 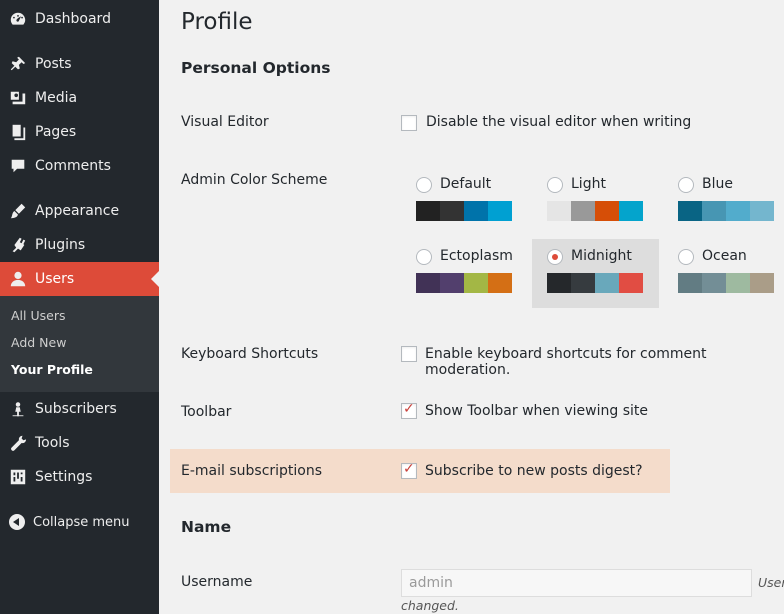 I want to click on toolbar-checkbox-label: Show Toolbar when viewing site, so click(x=536, y=411).